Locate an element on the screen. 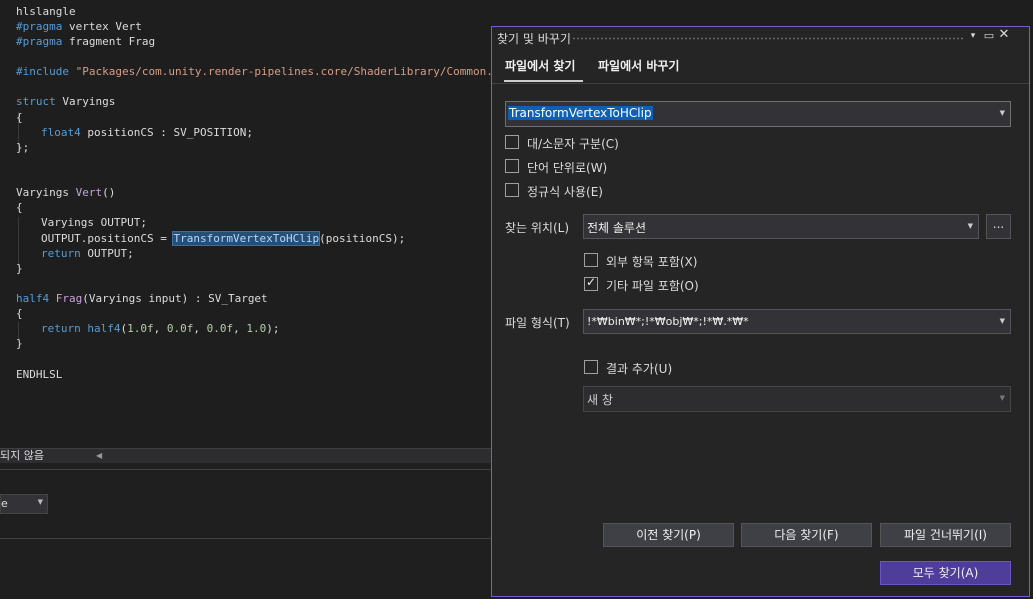 The image size is (1033, 599). find-next-button: 다음 찾기(F) is located at coordinates (806, 535).